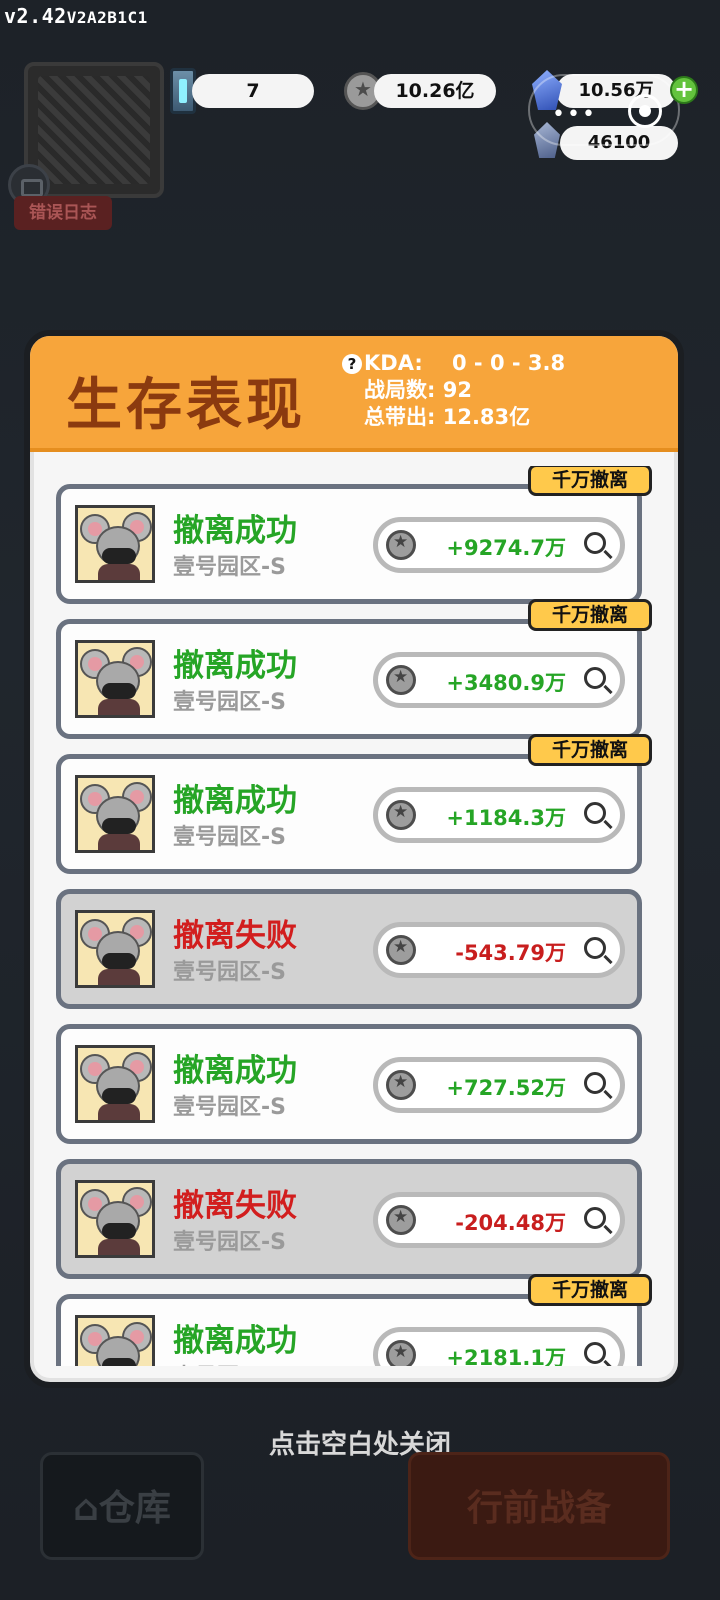 The height and width of the screenshot is (1600, 720). I want to click on kda-value: 0 - 0 - 3.8, so click(509, 363).